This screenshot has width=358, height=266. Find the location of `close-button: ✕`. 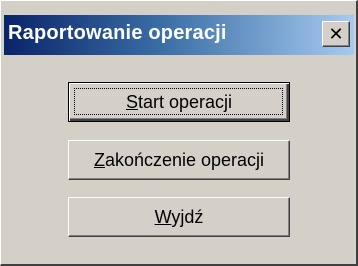

close-button: ✕ is located at coordinates (336, 34).